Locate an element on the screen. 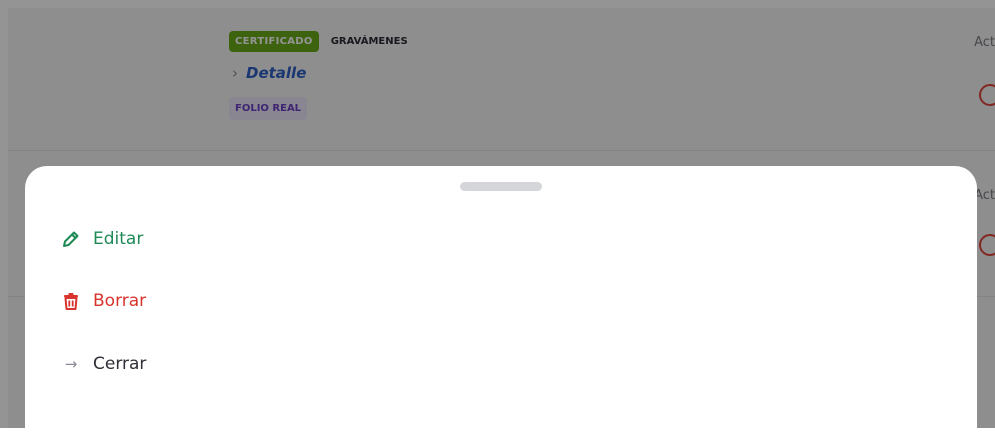  edit-button: Editar is located at coordinates (102, 239).